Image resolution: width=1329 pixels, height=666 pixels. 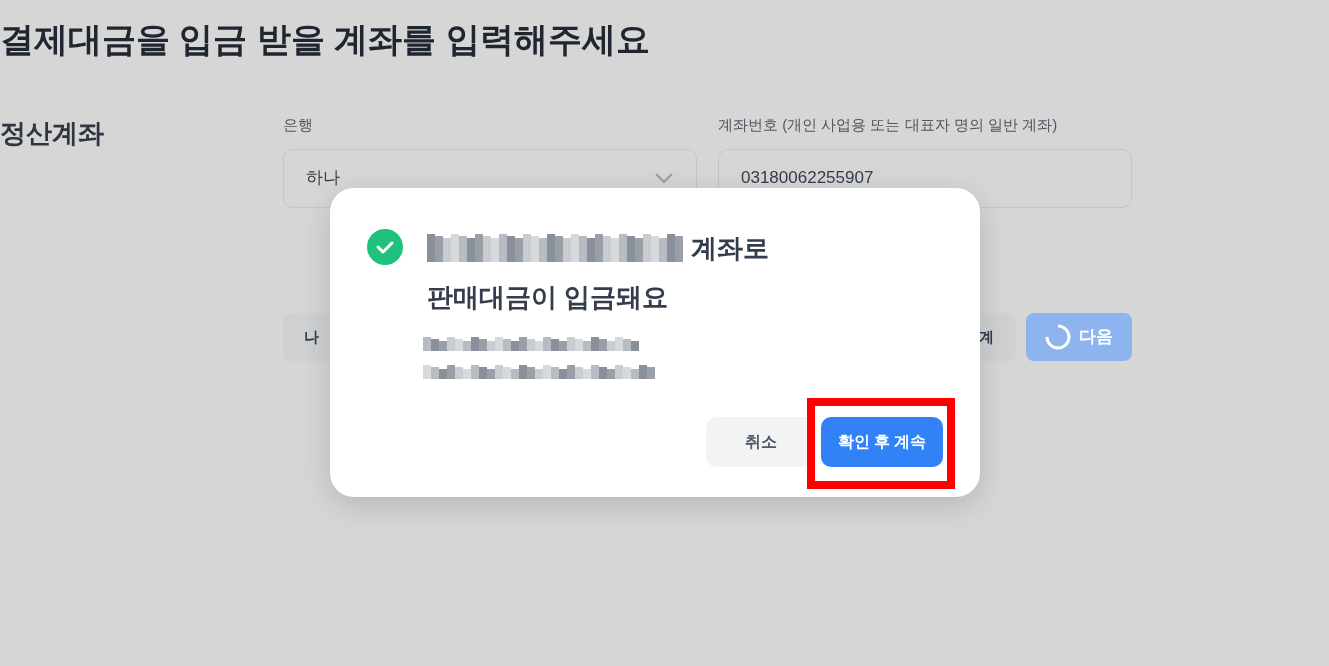 I want to click on check-circle-icon, so click(x=385, y=247).